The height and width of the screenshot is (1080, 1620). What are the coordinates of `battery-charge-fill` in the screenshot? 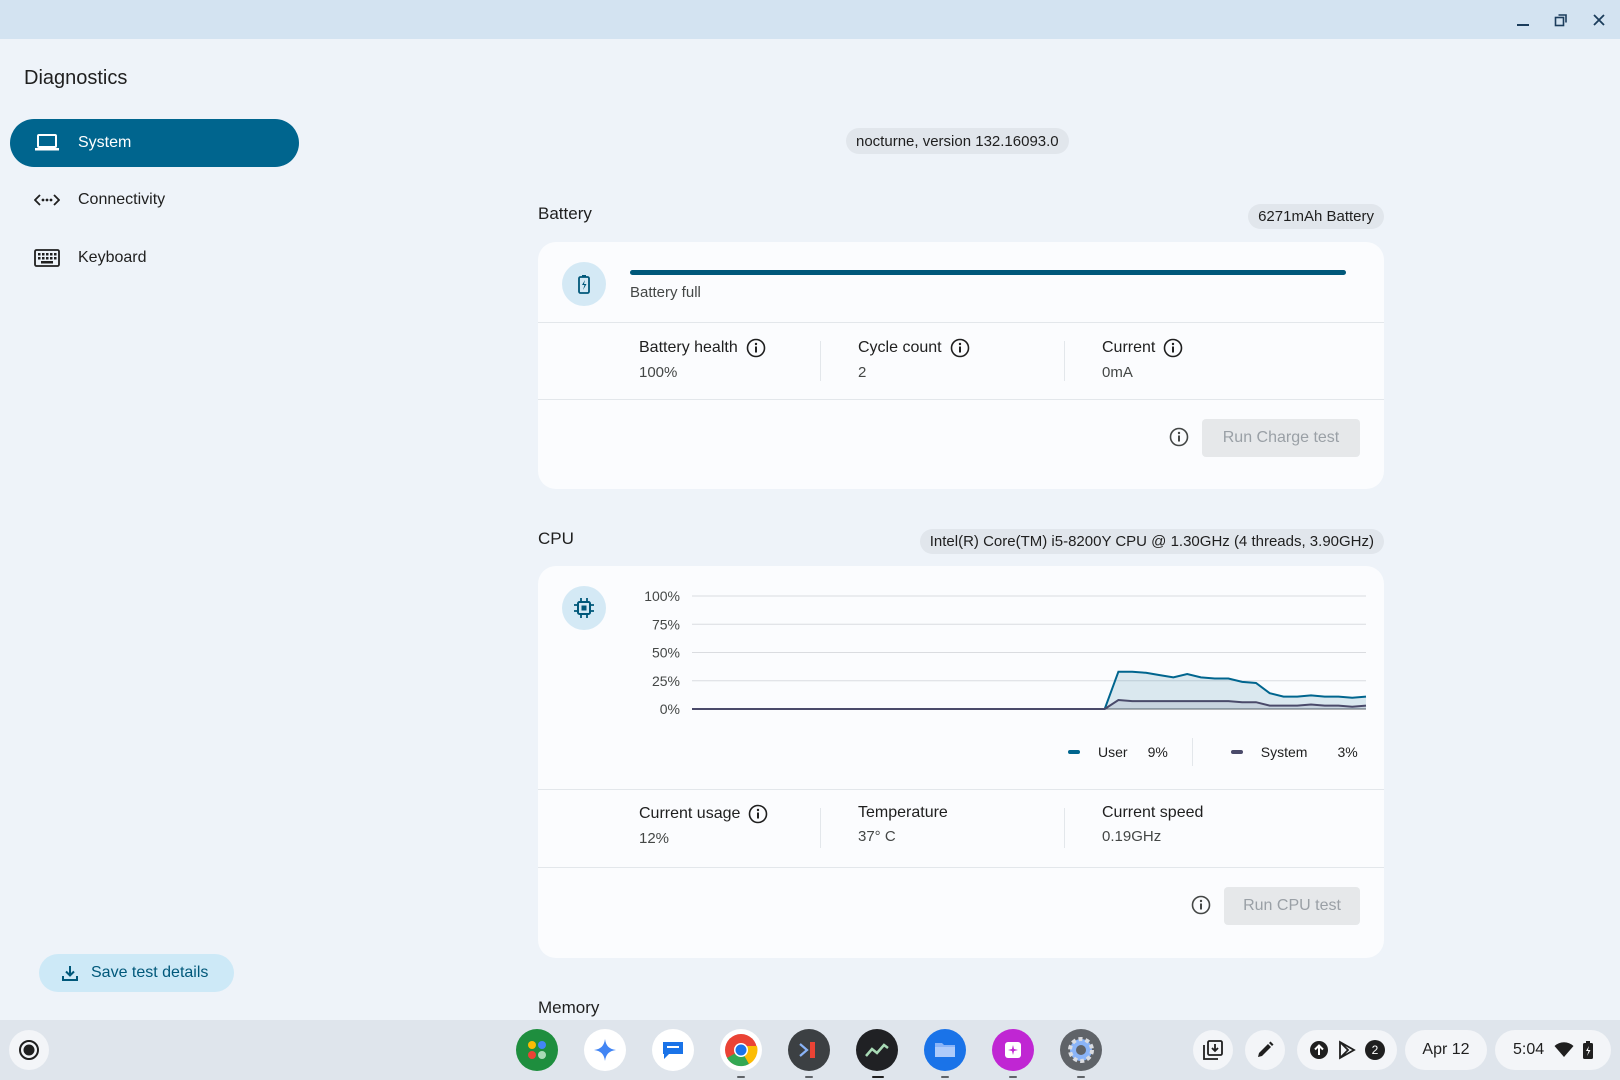 It's located at (988, 272).